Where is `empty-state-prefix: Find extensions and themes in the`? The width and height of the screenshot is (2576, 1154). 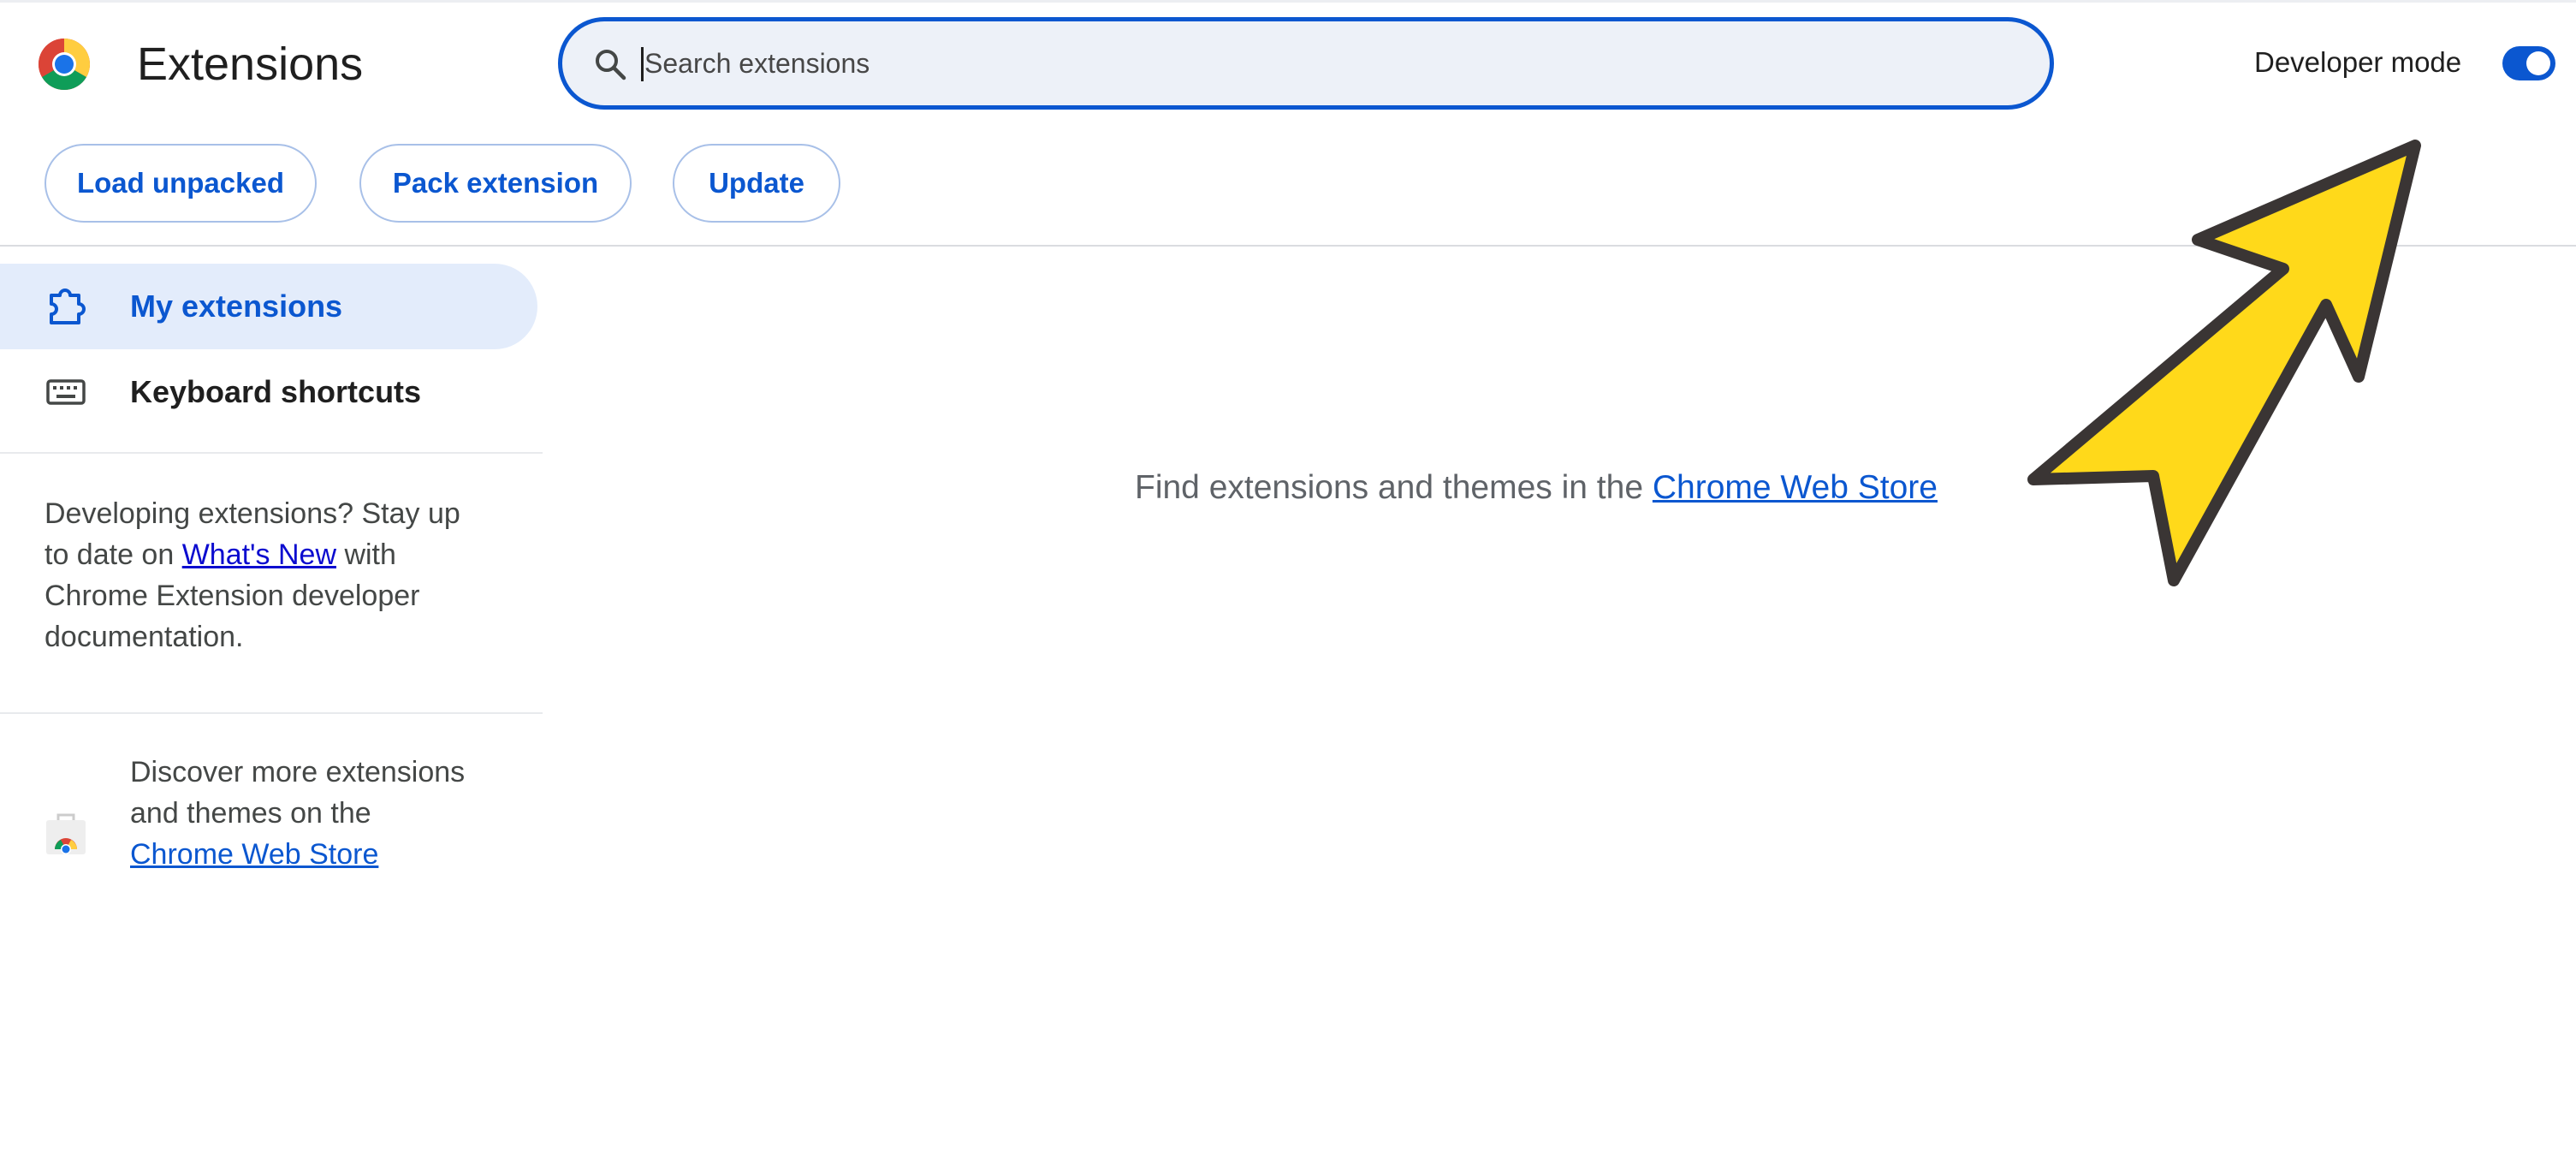 empty-state-prefix: Find extensions and themes in the is located at coordinates (1394, 487).